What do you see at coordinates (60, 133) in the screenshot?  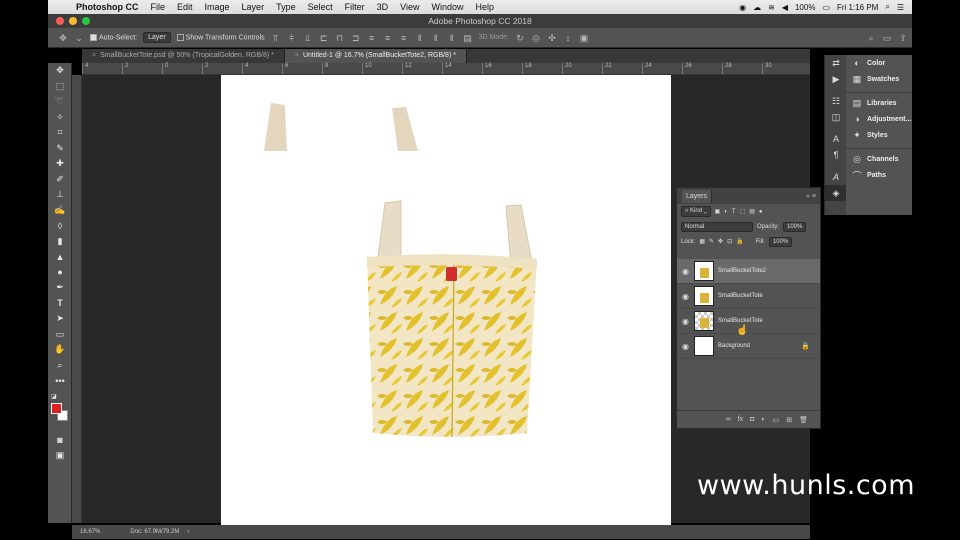 I see `crop-tool-icon: ⌗` at bounding box center [60, 133].